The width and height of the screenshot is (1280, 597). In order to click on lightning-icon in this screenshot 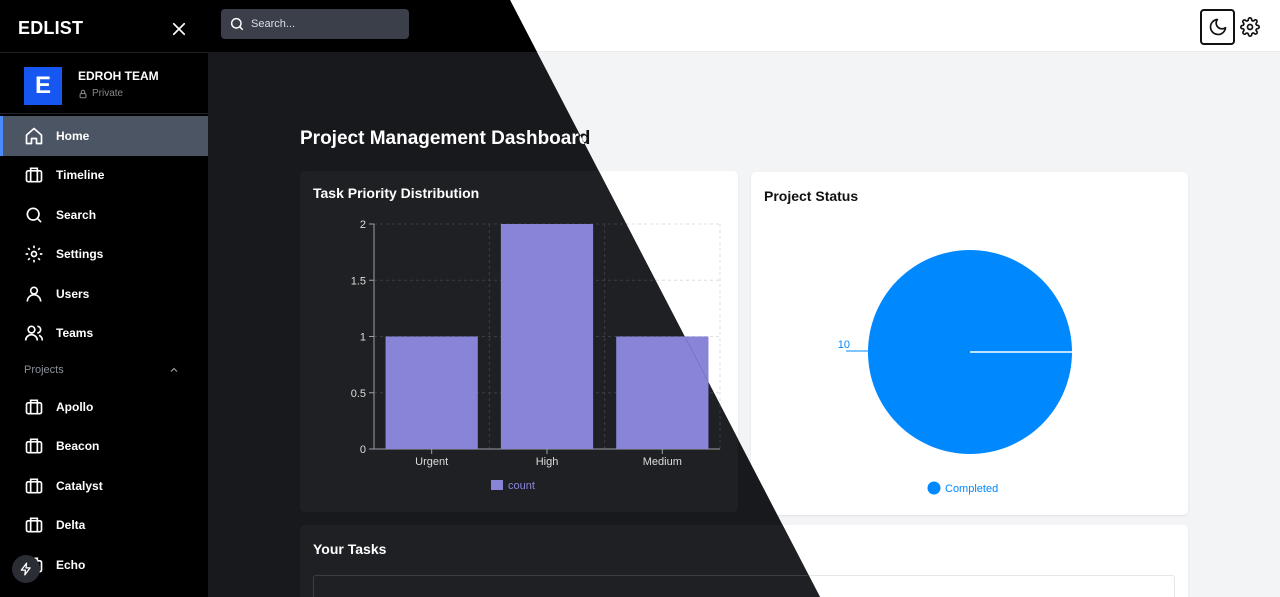, I will do `click(25, 569)`.